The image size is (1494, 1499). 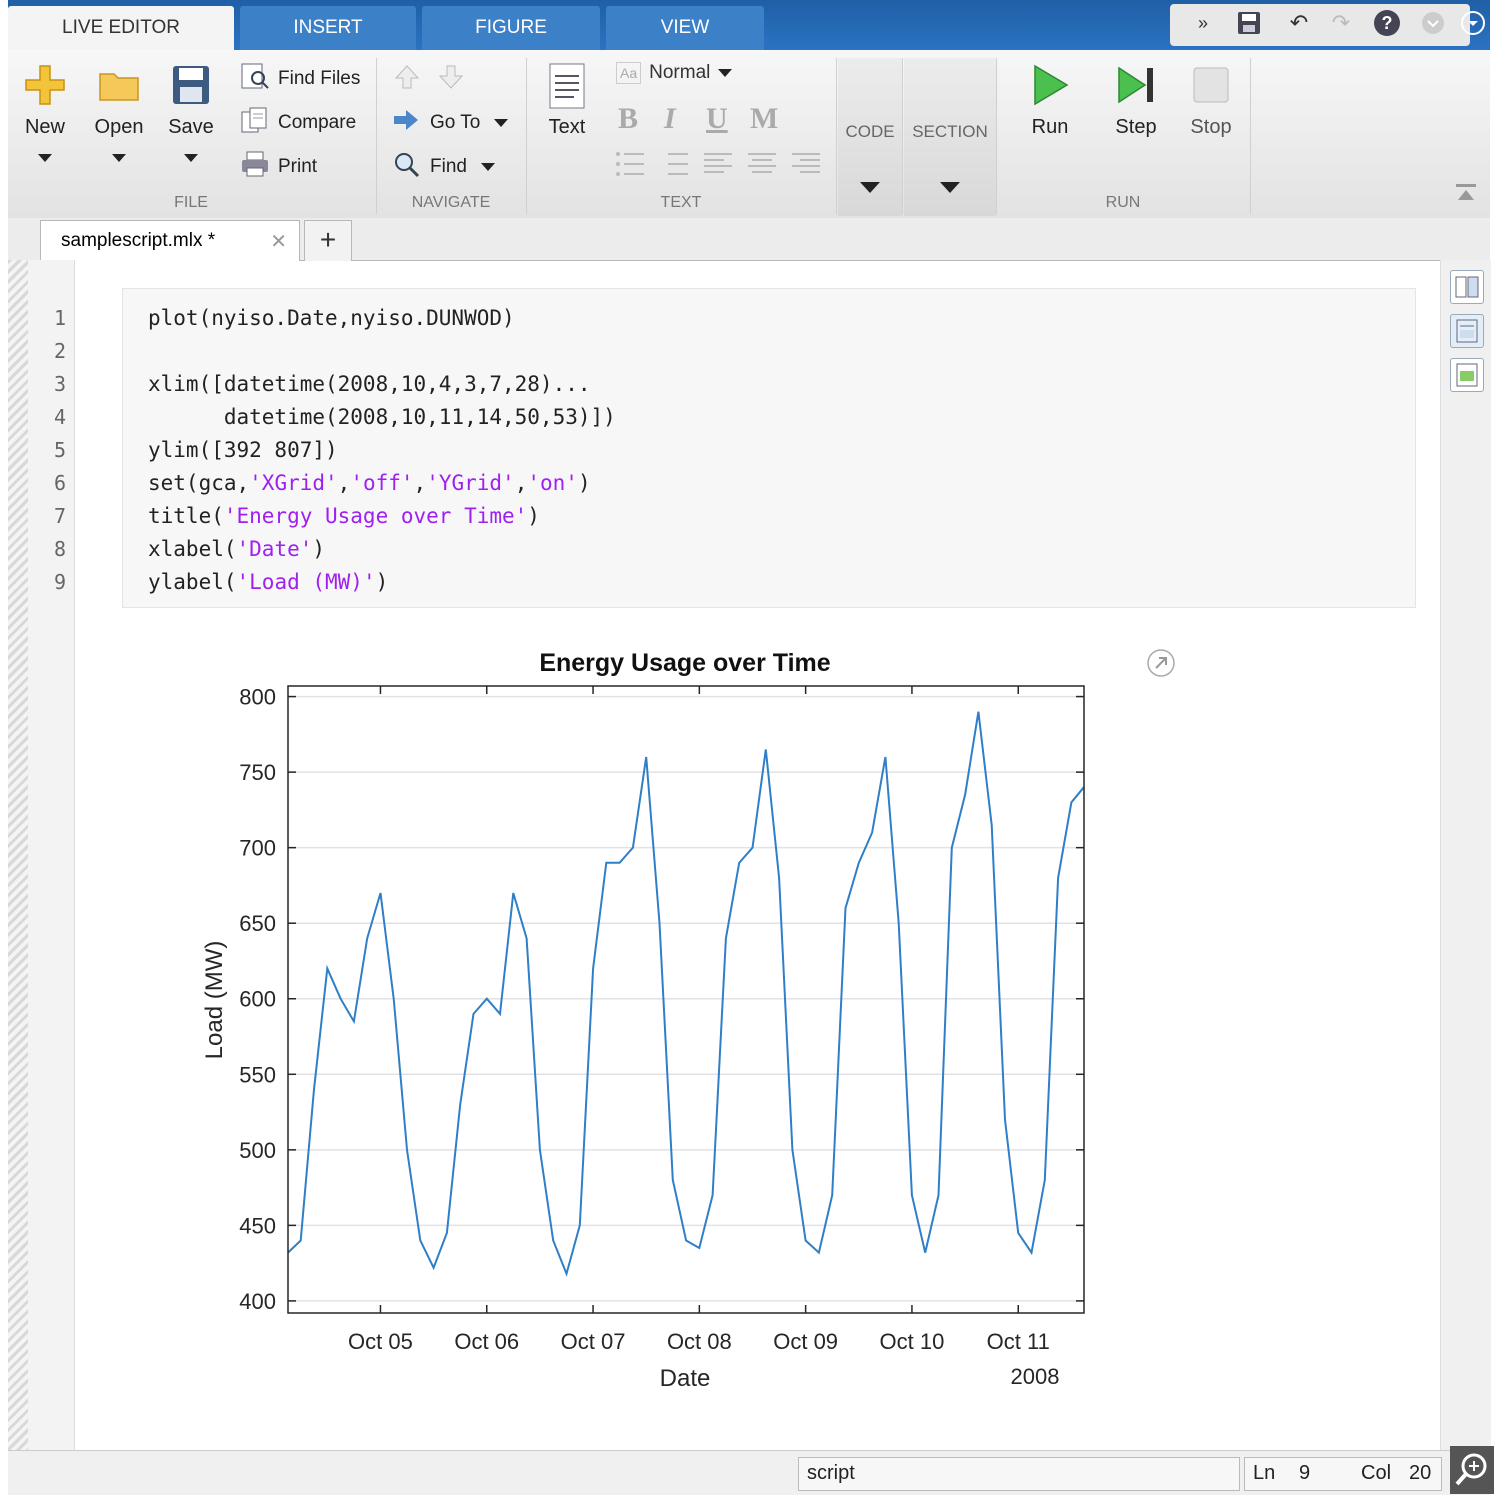 What do you see at coordinates (59, 483) in the screenshot?
I see `line-number: 6` at bounding box center [59, 483].